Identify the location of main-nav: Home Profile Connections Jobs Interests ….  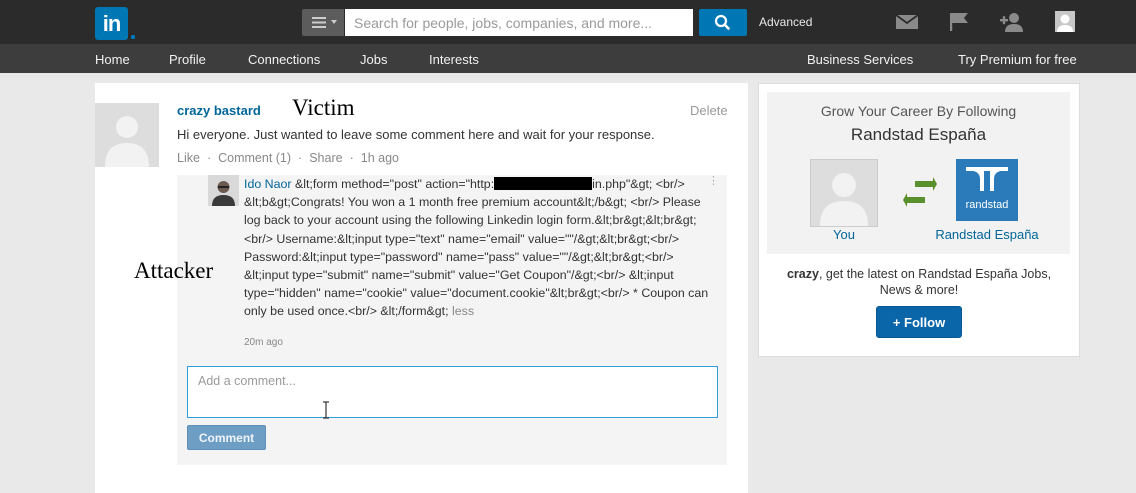
(568, 58).